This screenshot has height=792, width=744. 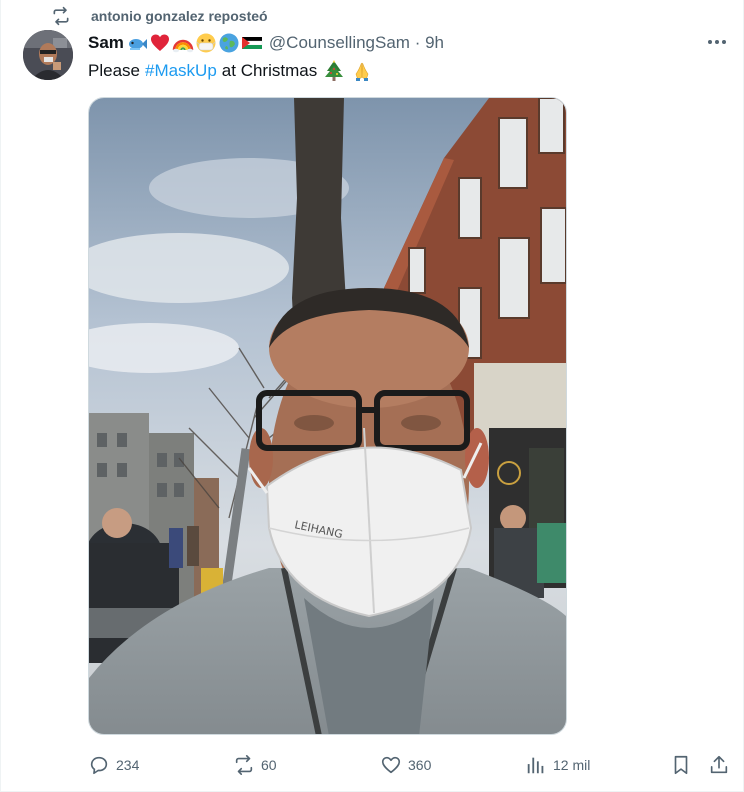 What do you see at coordinates (229, 43) in the screenshot?
I see `globe-emoji` at bounding box center [229, 43].